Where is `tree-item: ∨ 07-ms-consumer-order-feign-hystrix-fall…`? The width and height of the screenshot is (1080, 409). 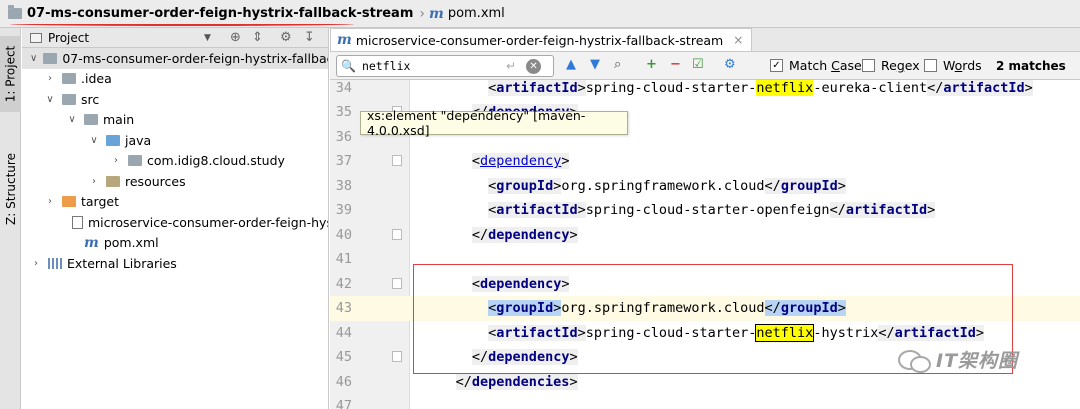 tree-item: ∨ 07-ms-consumer-order-feign-hystrix-fall… is located at coordinates (175, 58).